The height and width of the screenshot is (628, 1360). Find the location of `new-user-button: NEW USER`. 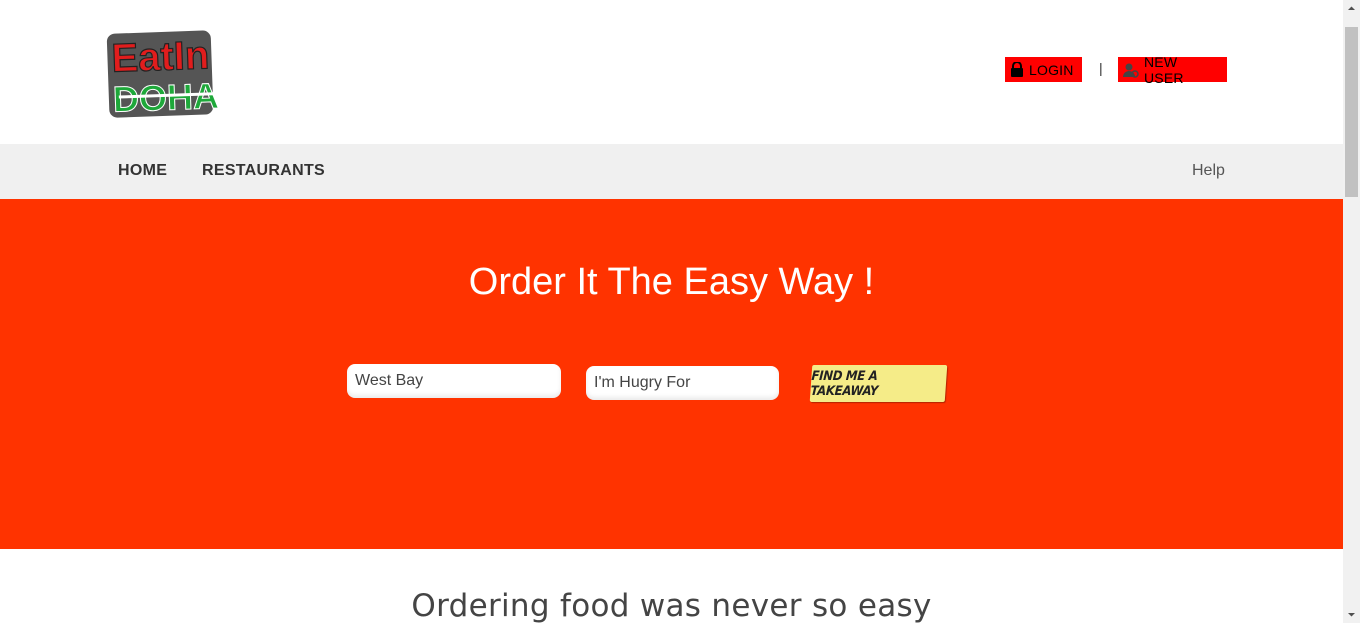

new-user-button: NEW USER is located at coordinates (1172, 70).